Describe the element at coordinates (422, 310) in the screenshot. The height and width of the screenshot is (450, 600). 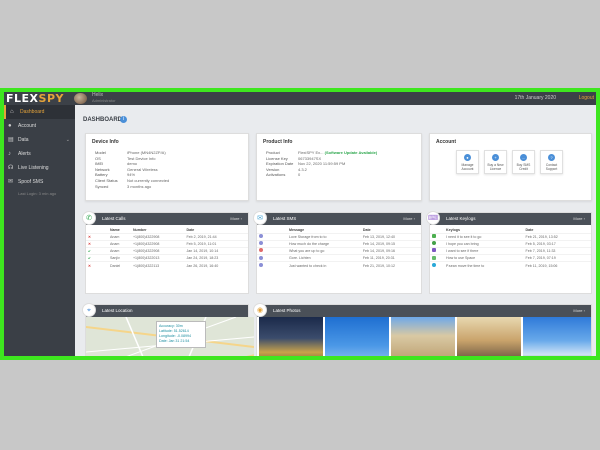
I see `widget-header: ◉ Latest Photos More ›` at that location.